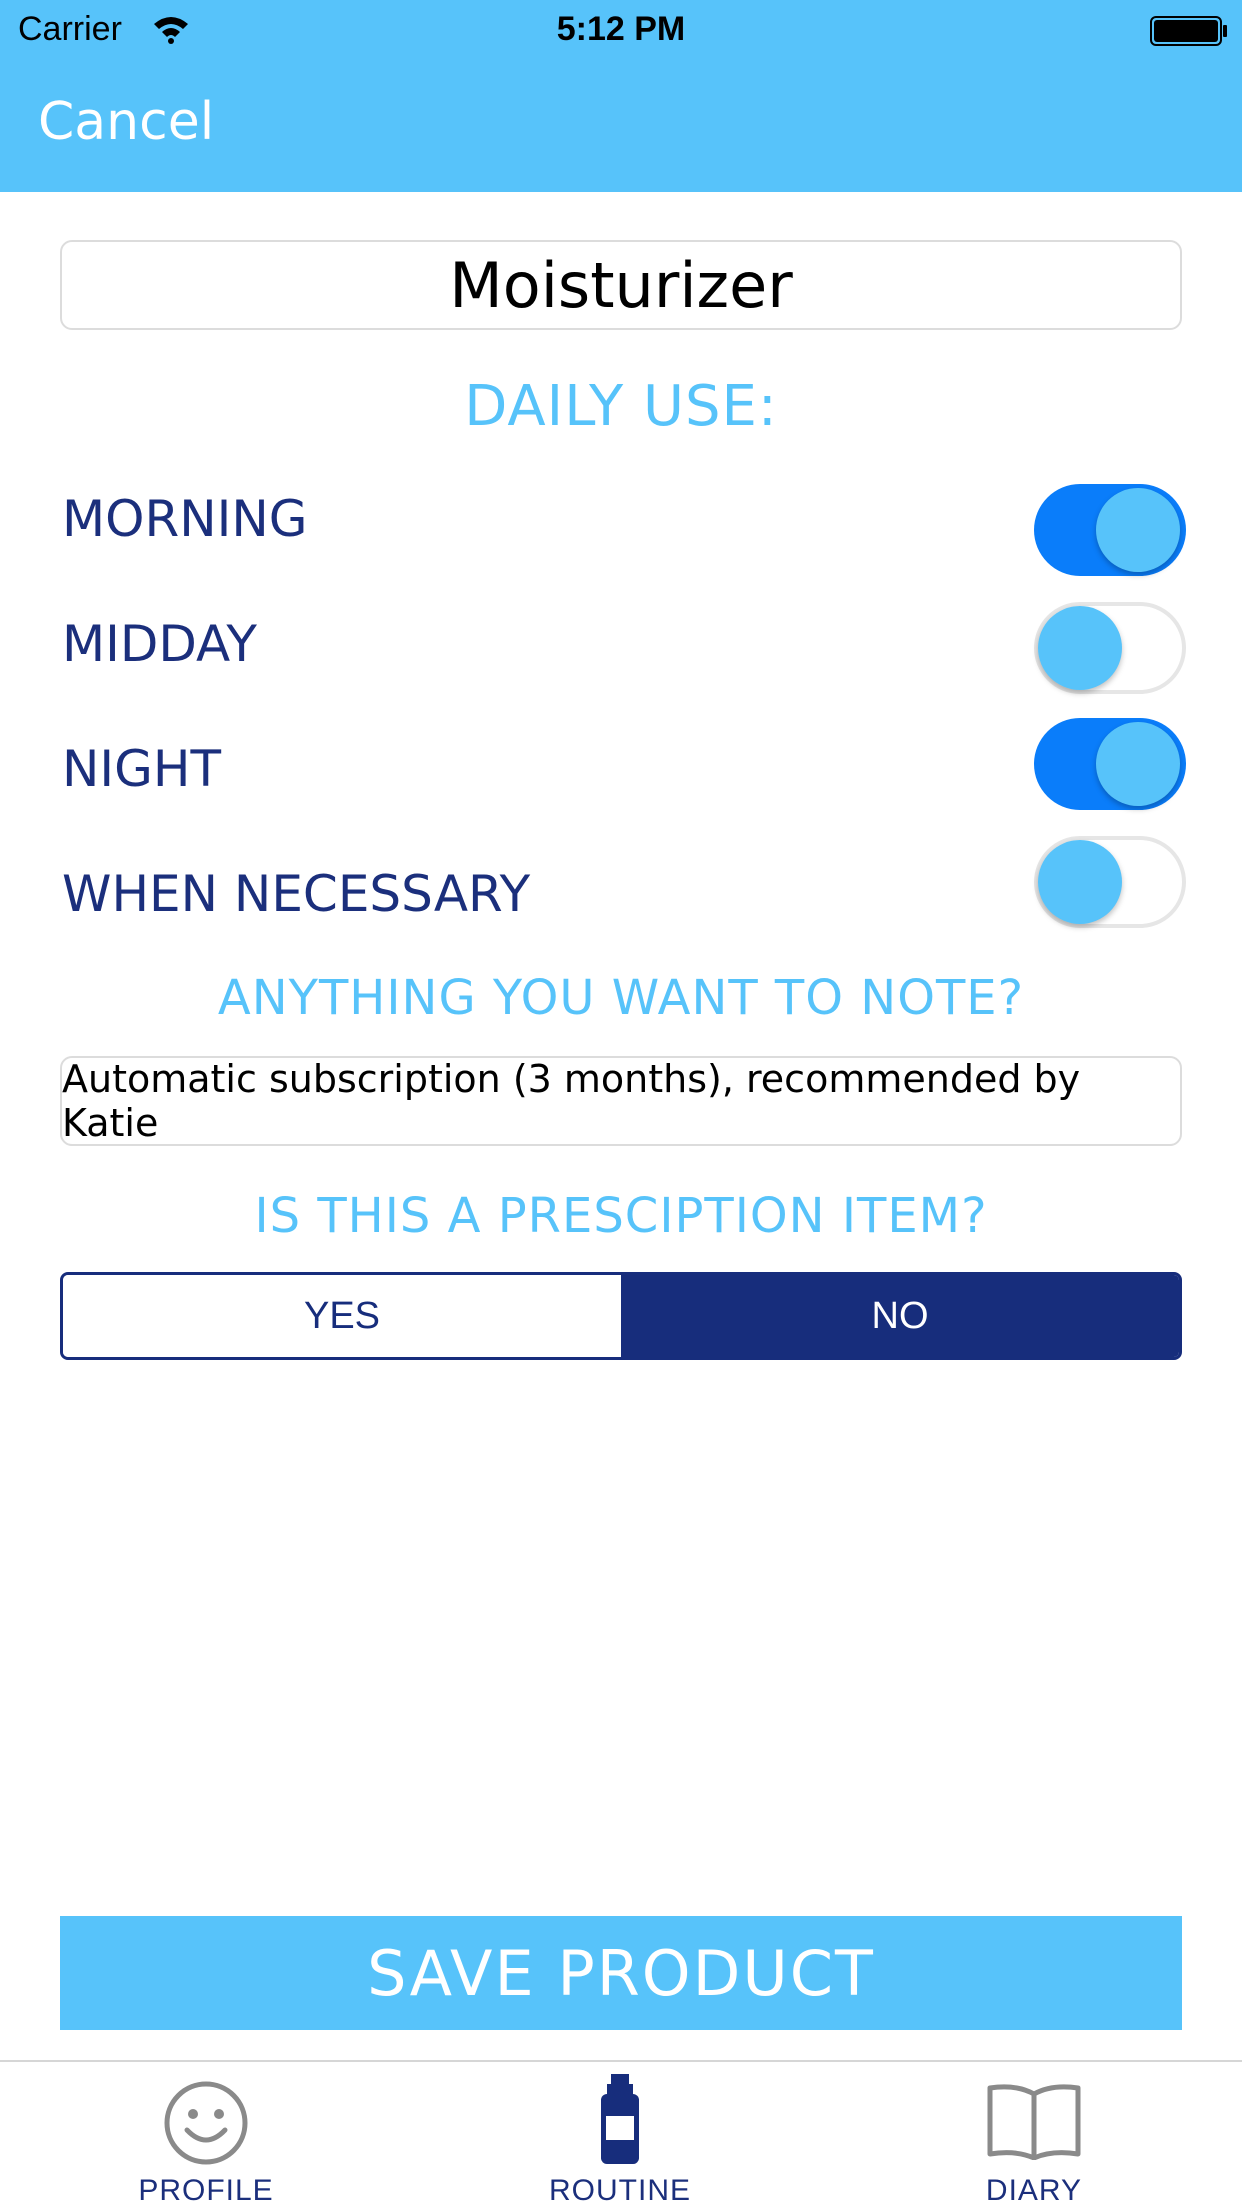  I want to click on daily-use-title: DAILY USE:, so click(621, 406).